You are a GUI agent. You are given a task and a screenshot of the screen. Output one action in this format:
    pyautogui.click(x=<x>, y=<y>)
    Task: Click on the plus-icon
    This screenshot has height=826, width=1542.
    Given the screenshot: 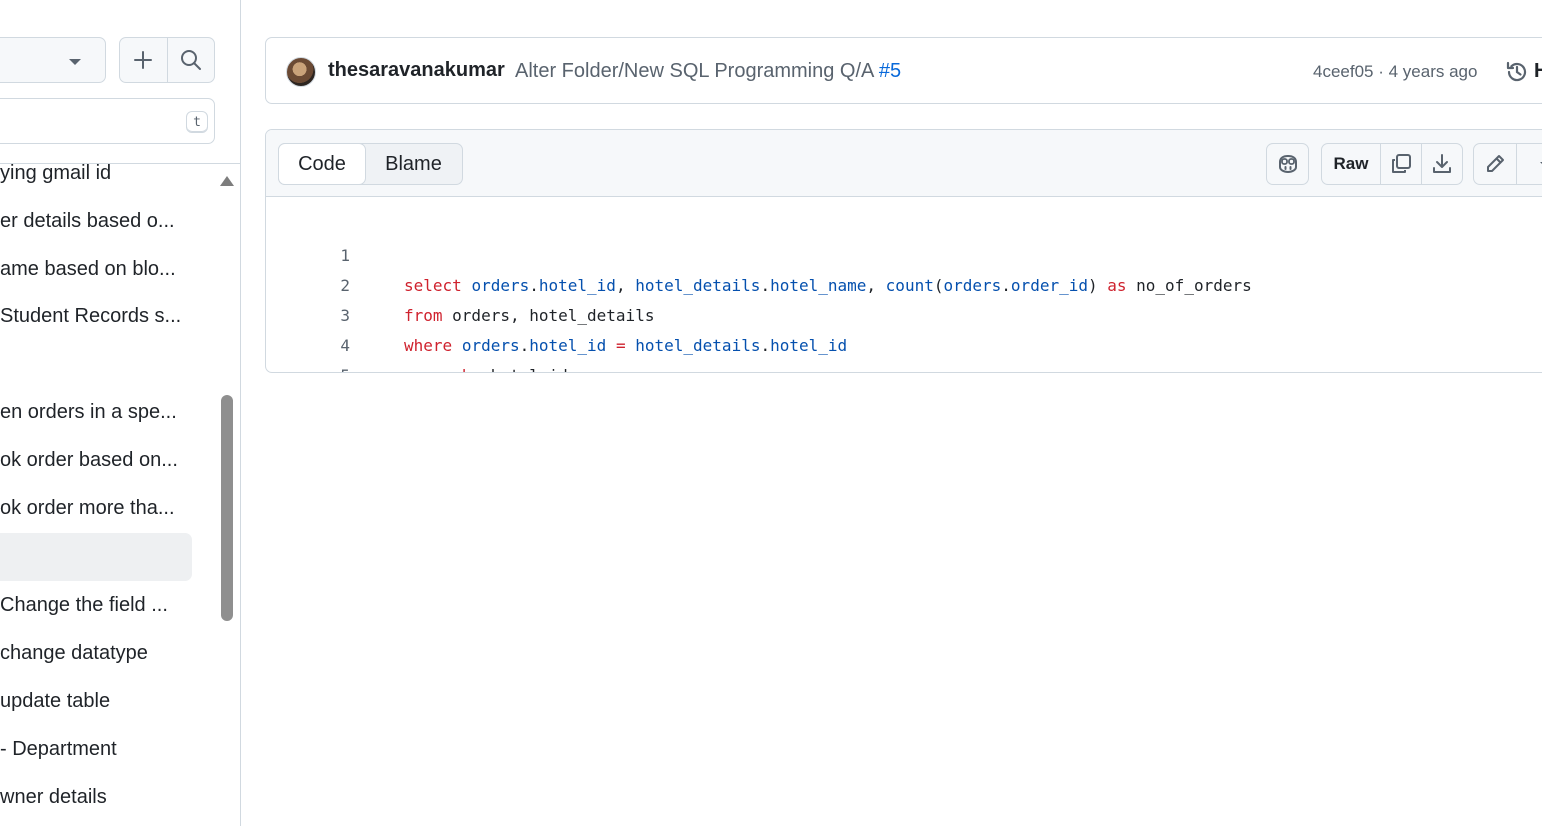 What is the action you would take?
    pyautogui.click(x=143, y=60)
    